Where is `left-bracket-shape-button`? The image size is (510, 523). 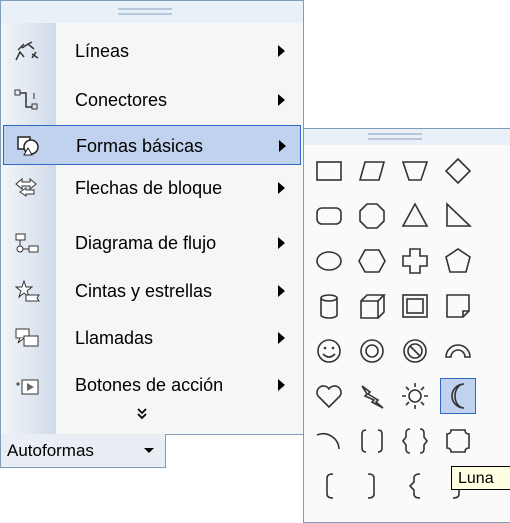 left-bracket-shape-button is located at coordinates (329, 486).